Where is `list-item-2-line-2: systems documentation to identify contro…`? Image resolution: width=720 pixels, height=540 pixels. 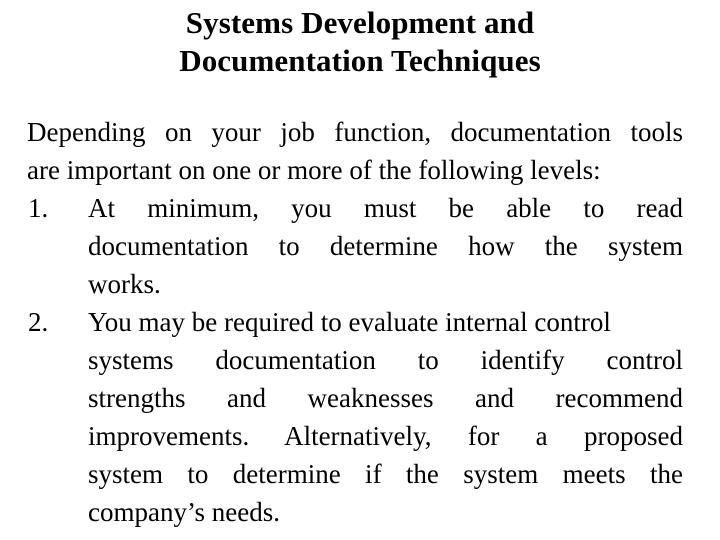 list-item-2-line-2: systems documentation to identify contro… is located at coordinates (385, 360).